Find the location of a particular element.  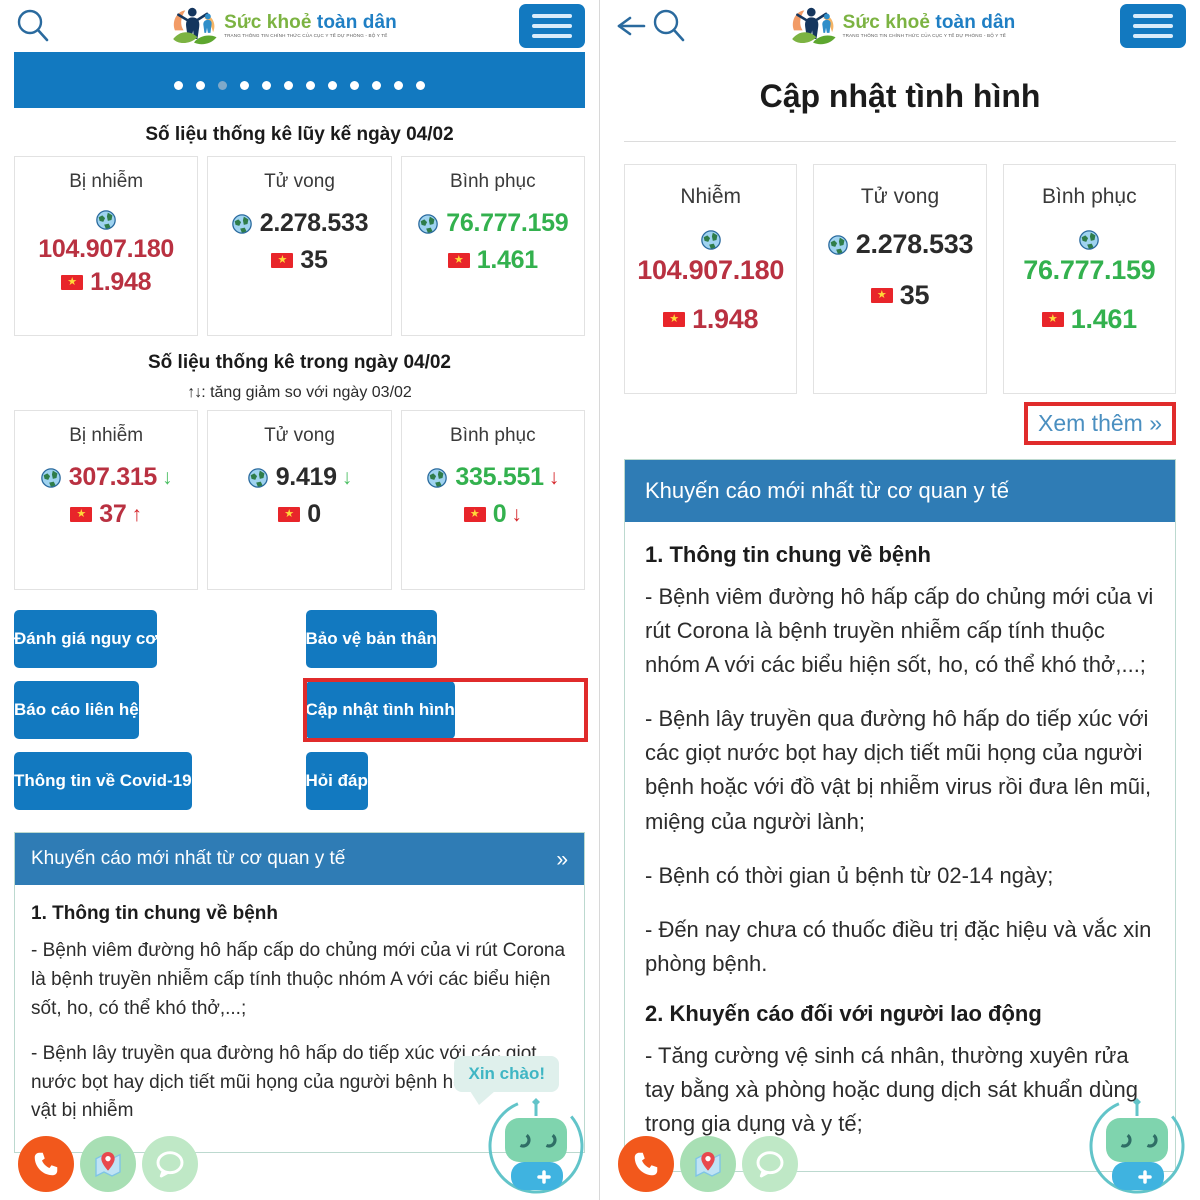

stat-world-row: 2.278.533 is located at coordinates (299, 223).